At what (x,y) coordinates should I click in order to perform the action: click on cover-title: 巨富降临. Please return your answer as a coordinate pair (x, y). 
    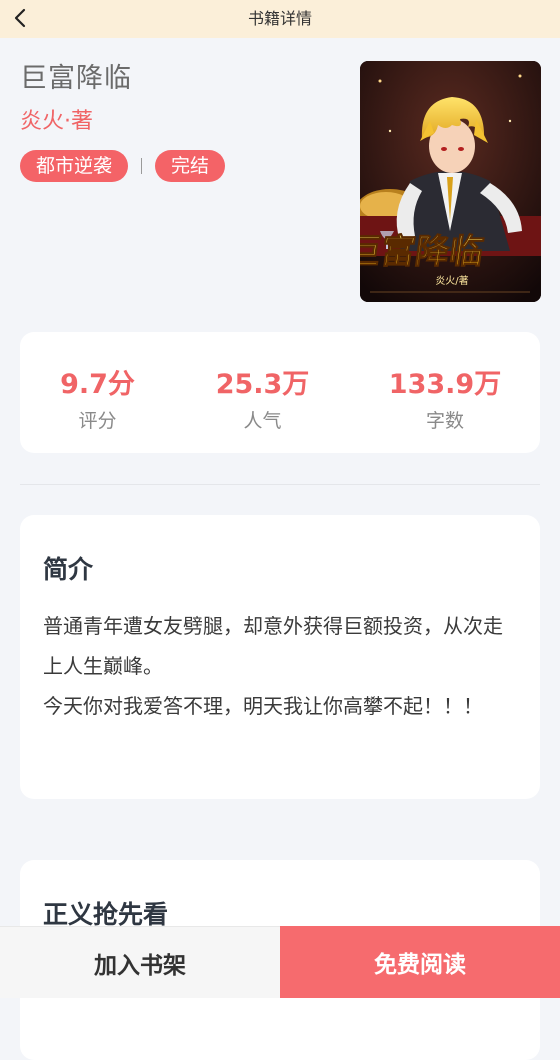
    Looking at the image, I should click on (423, 252).